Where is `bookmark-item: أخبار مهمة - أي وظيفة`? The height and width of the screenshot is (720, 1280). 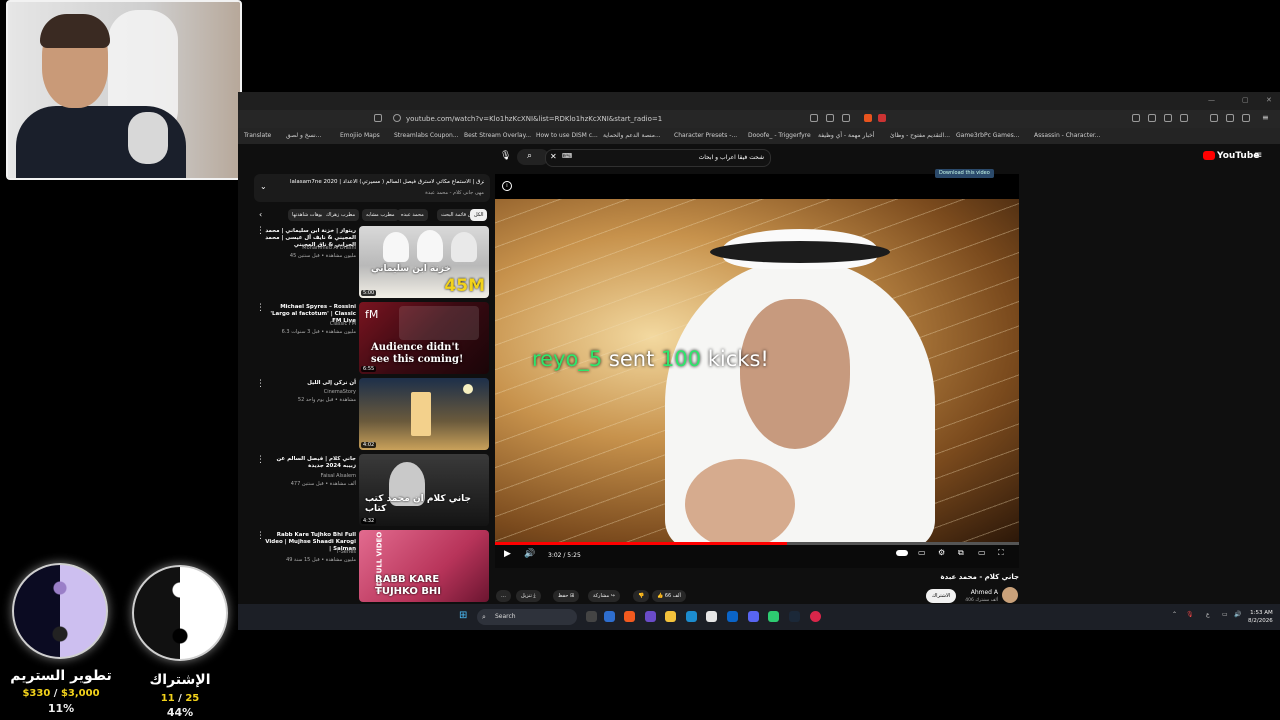
bookmark-item: أخبار مهمة - أي وظيفة is located at coordinates (846, 135).